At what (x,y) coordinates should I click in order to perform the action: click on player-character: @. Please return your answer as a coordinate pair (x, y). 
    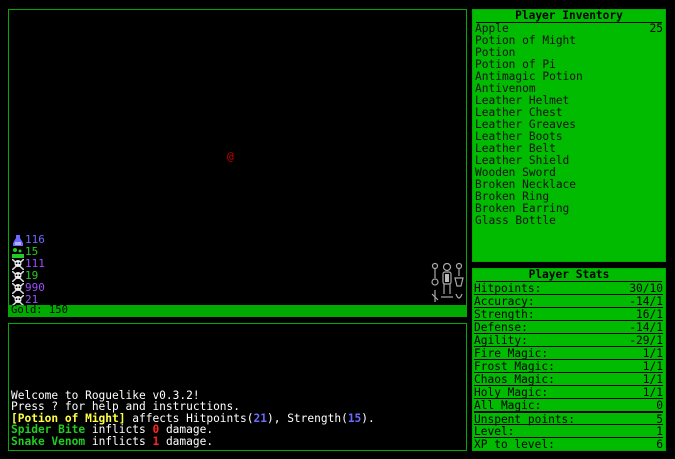
    Looking at the image, I should click on (230, 156).